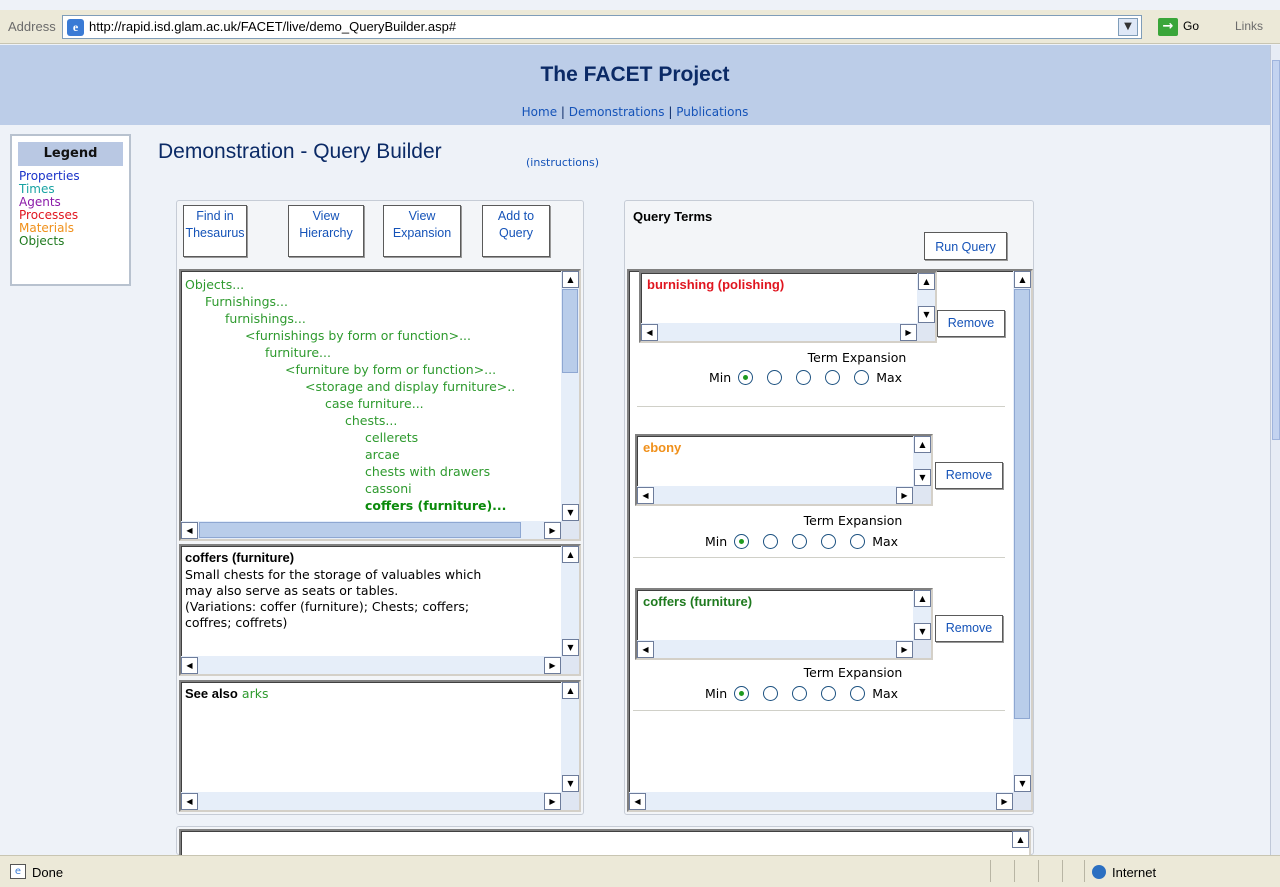 The image size is (1280, 887). Describe the element at coordinates (965, 246) in the screenshot. I see `run-query-button: Run Query` at that location.